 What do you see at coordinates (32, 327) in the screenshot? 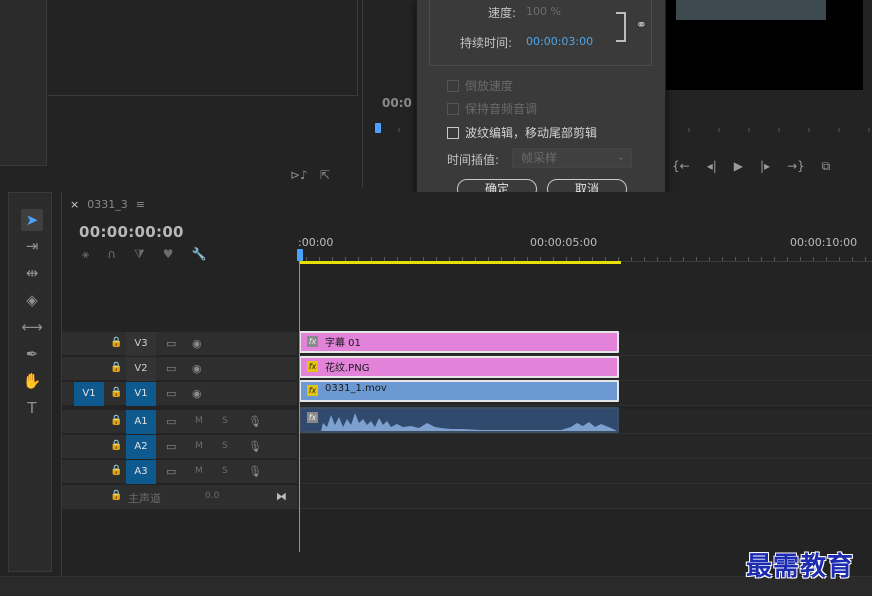
I see `slip-tool-icon: ⟷` at bounding box center [32, 327].